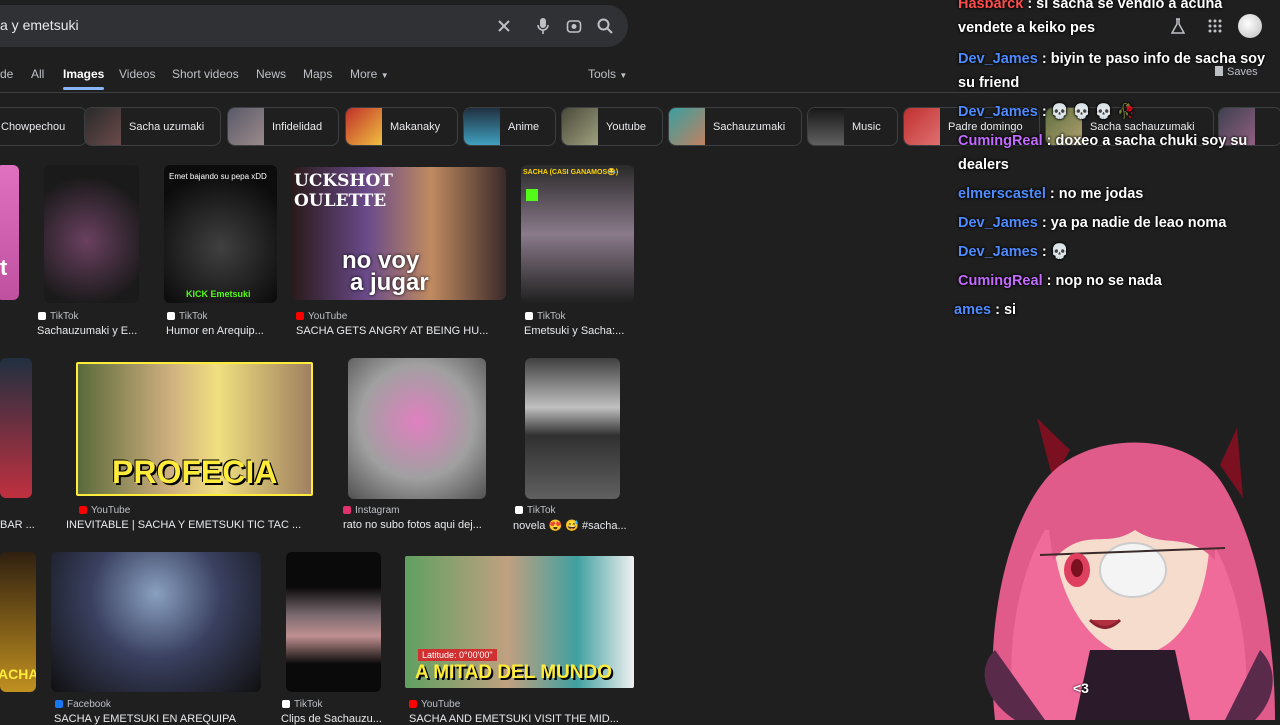 Image resolution: width=1280 pixels, height=725 pixels. I want to click on search-icon, so click(605, 26).